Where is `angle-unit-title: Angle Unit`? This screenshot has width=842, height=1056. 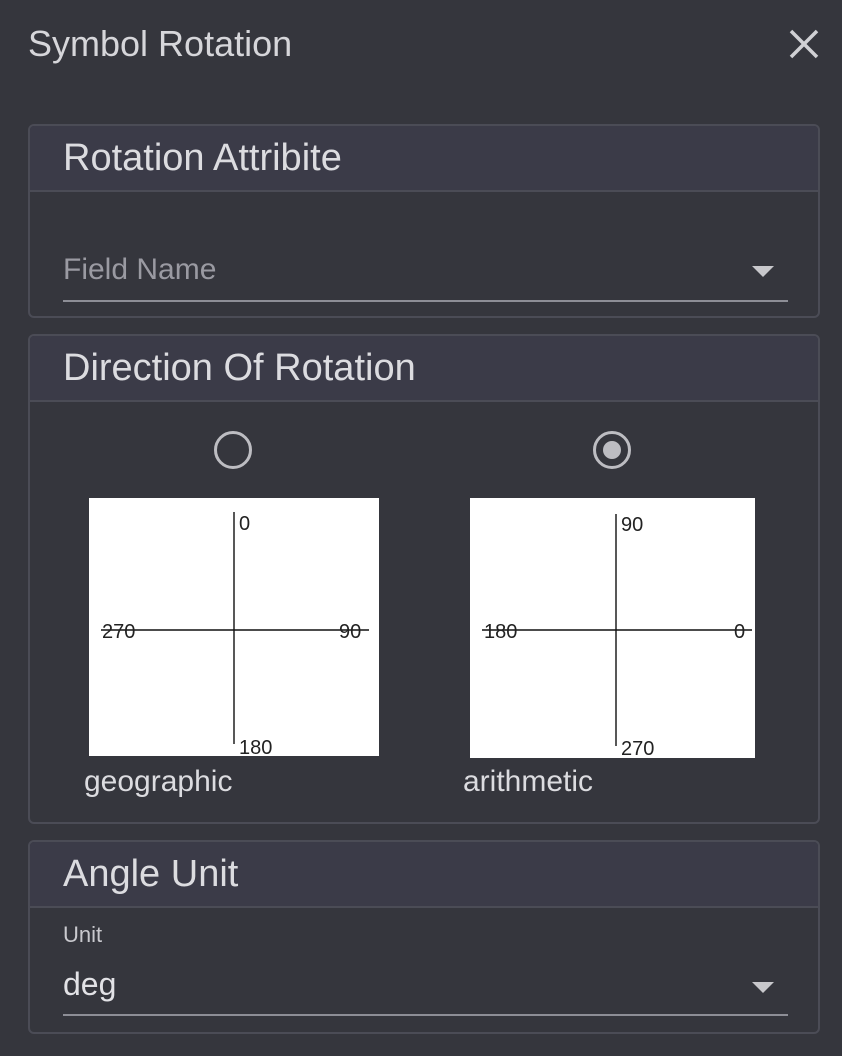
angle-unit-title: Angle Unit is located at coordinates (151, 874).